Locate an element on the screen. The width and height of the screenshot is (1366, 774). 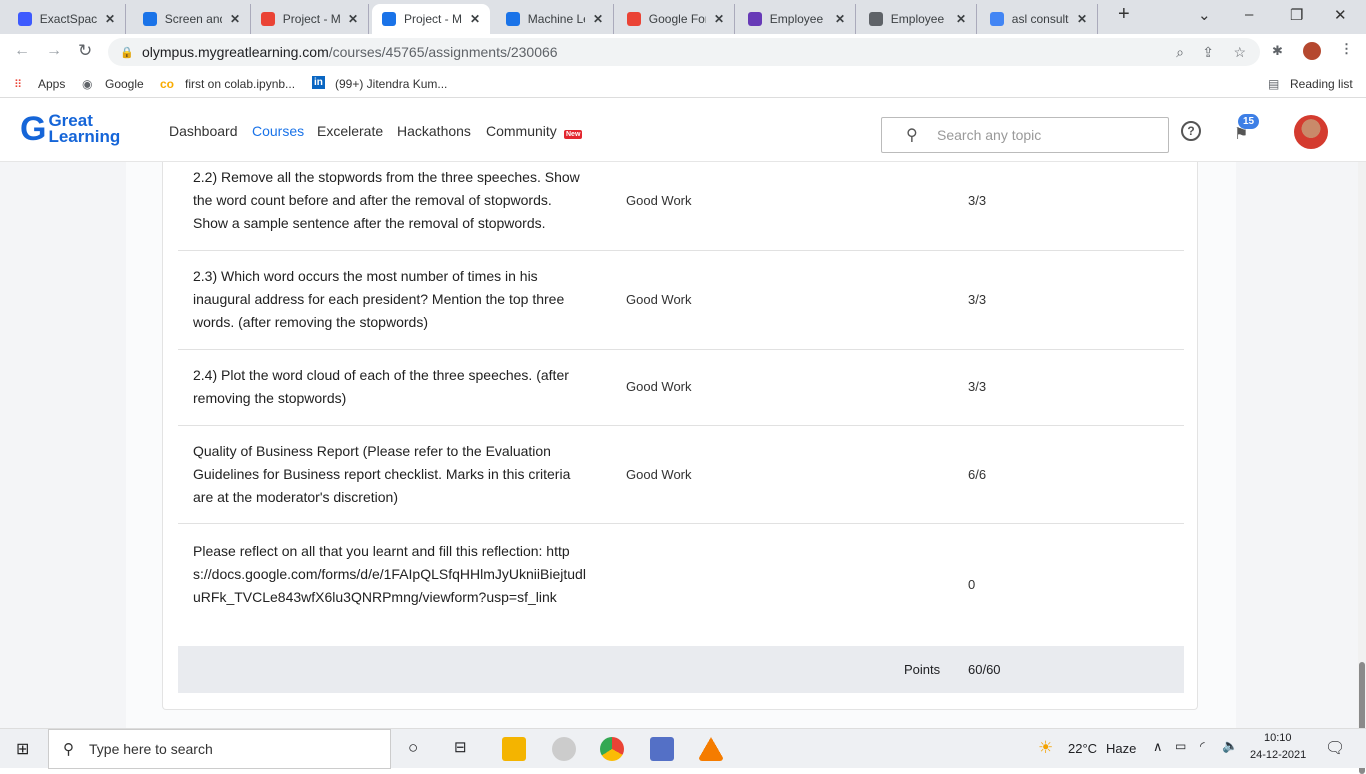
tab-label: Project - M is located at coordinates (432, 19).